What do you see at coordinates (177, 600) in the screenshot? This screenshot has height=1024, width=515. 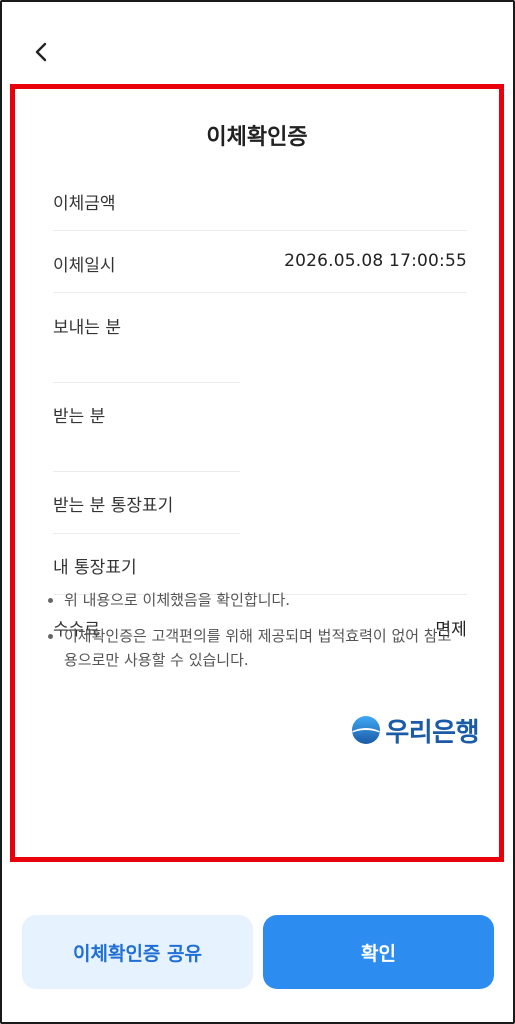 I see `note-text: 위 내용으로 이체했음을 확인합니다.` at bounding box center [177, 600].